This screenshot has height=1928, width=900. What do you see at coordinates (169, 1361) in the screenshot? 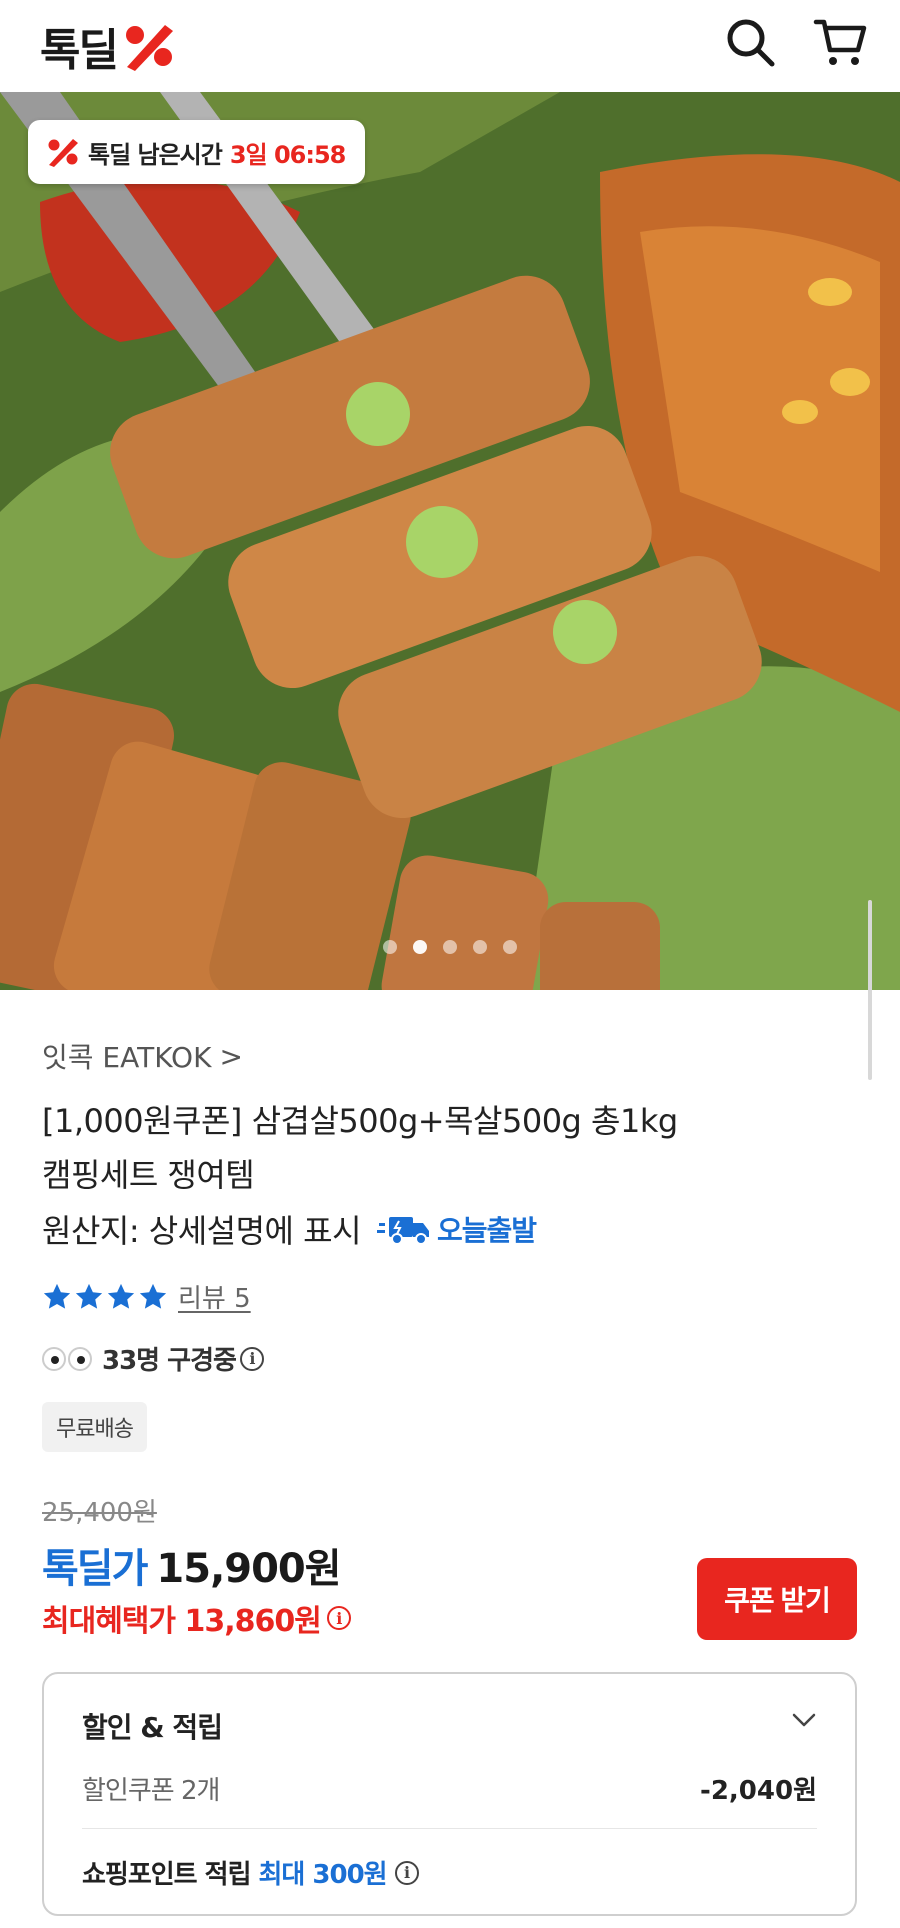
I see `viewer-count: 33명 구경중` at bounding box center [169, 1361].